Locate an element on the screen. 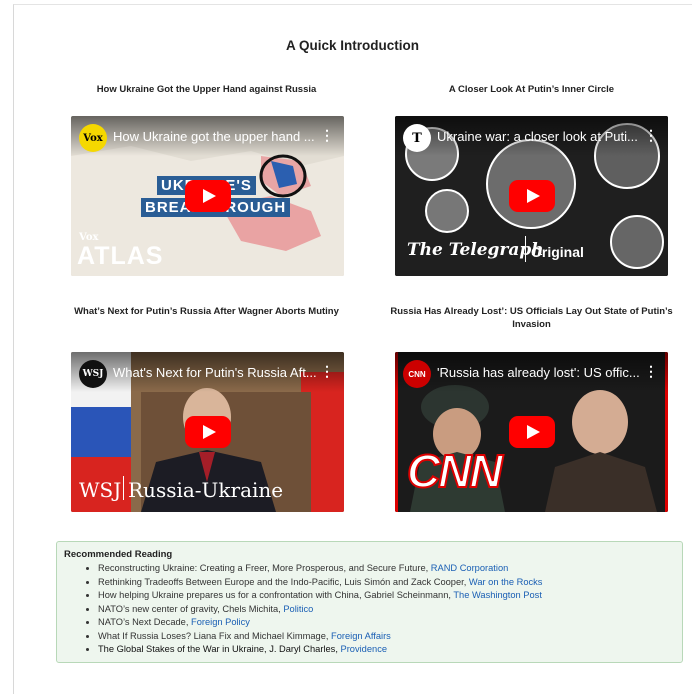 Image resolution: width=692 pixels, height=694 pixels. wsj-brand: WSJ is located at coordinates (100, 490).